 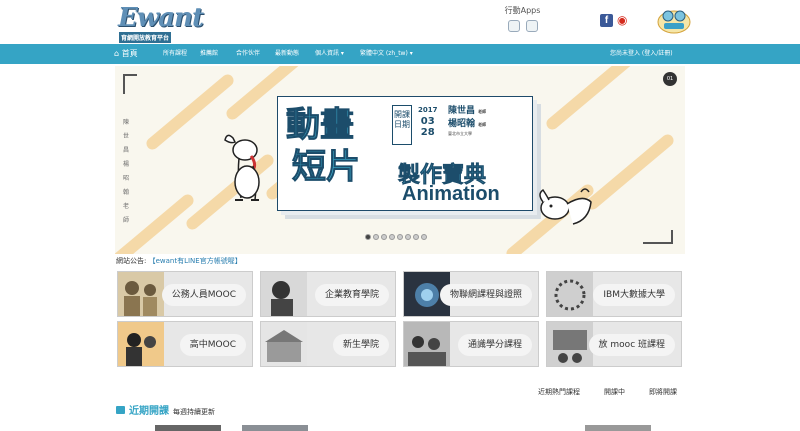 What do you see at coordinates (149, 411) in the screenshot?
I see `section-title: 近期開課` at bounding box center [149, 411].